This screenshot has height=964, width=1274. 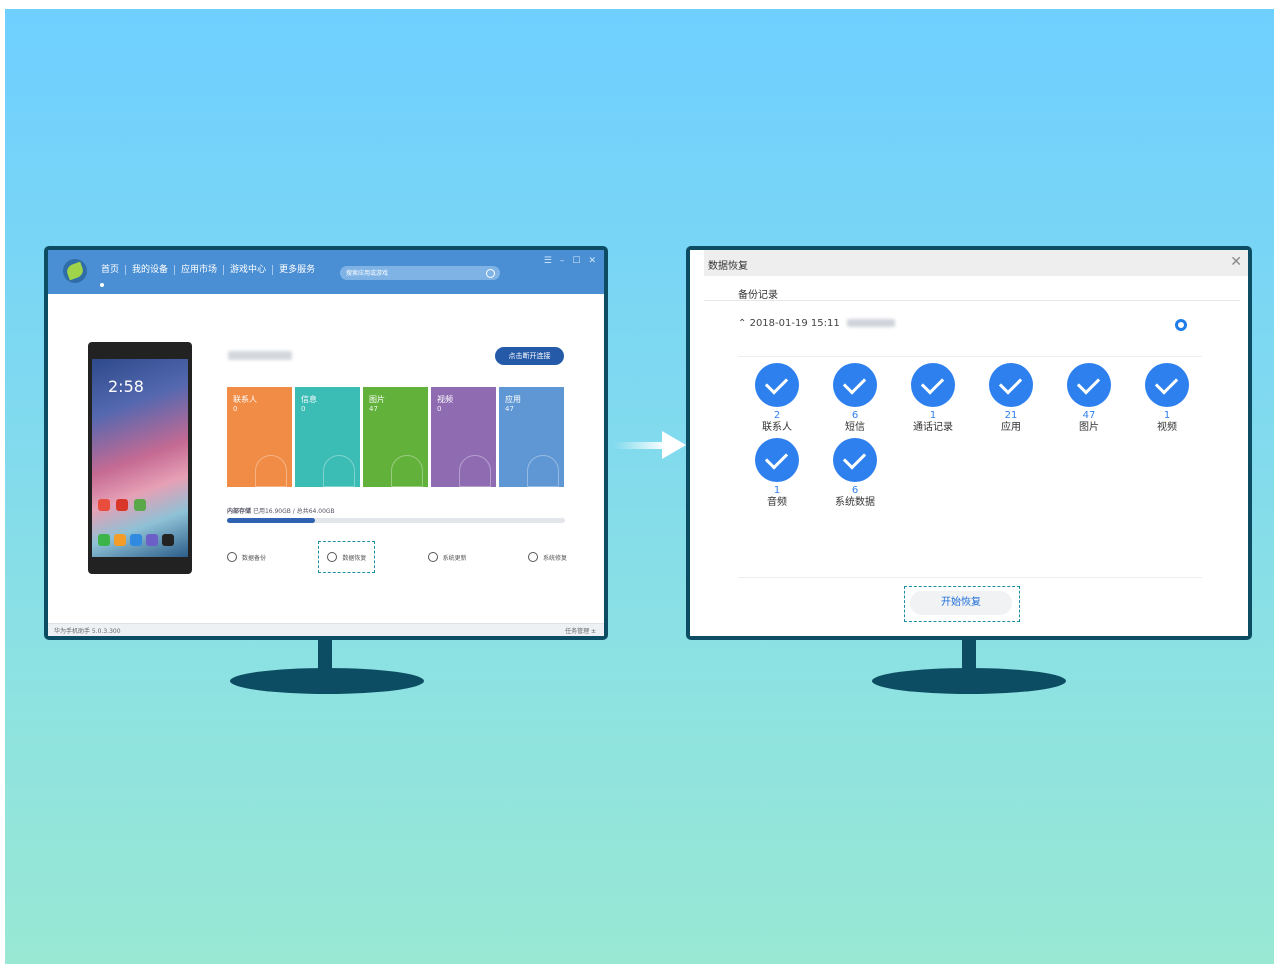 I want to click on system-repair-action: 系统修复, so click(x=547, y=557).